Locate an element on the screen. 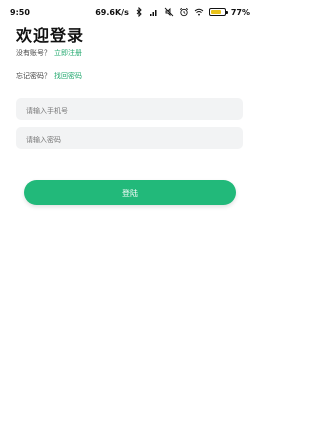 This screenshot has width=320, height=425. password-input is located at coordinates (129, 140).